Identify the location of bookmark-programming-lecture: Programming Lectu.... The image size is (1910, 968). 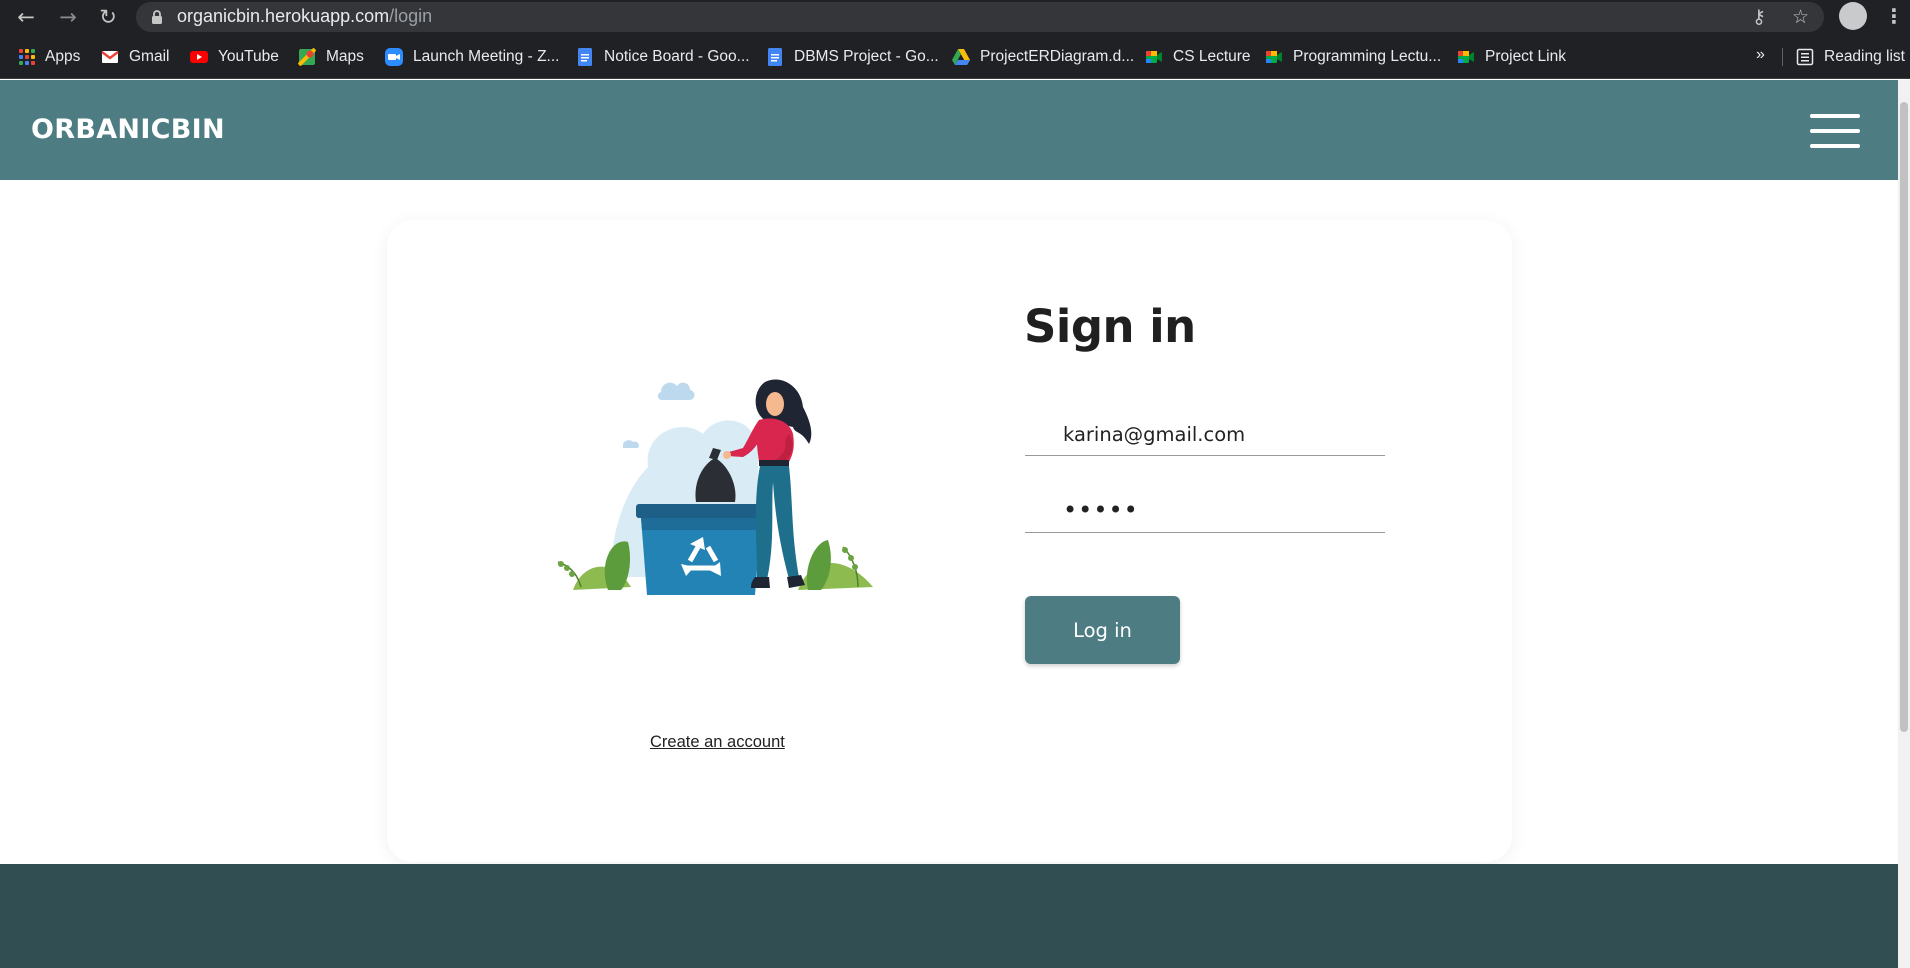
(1353, 57).